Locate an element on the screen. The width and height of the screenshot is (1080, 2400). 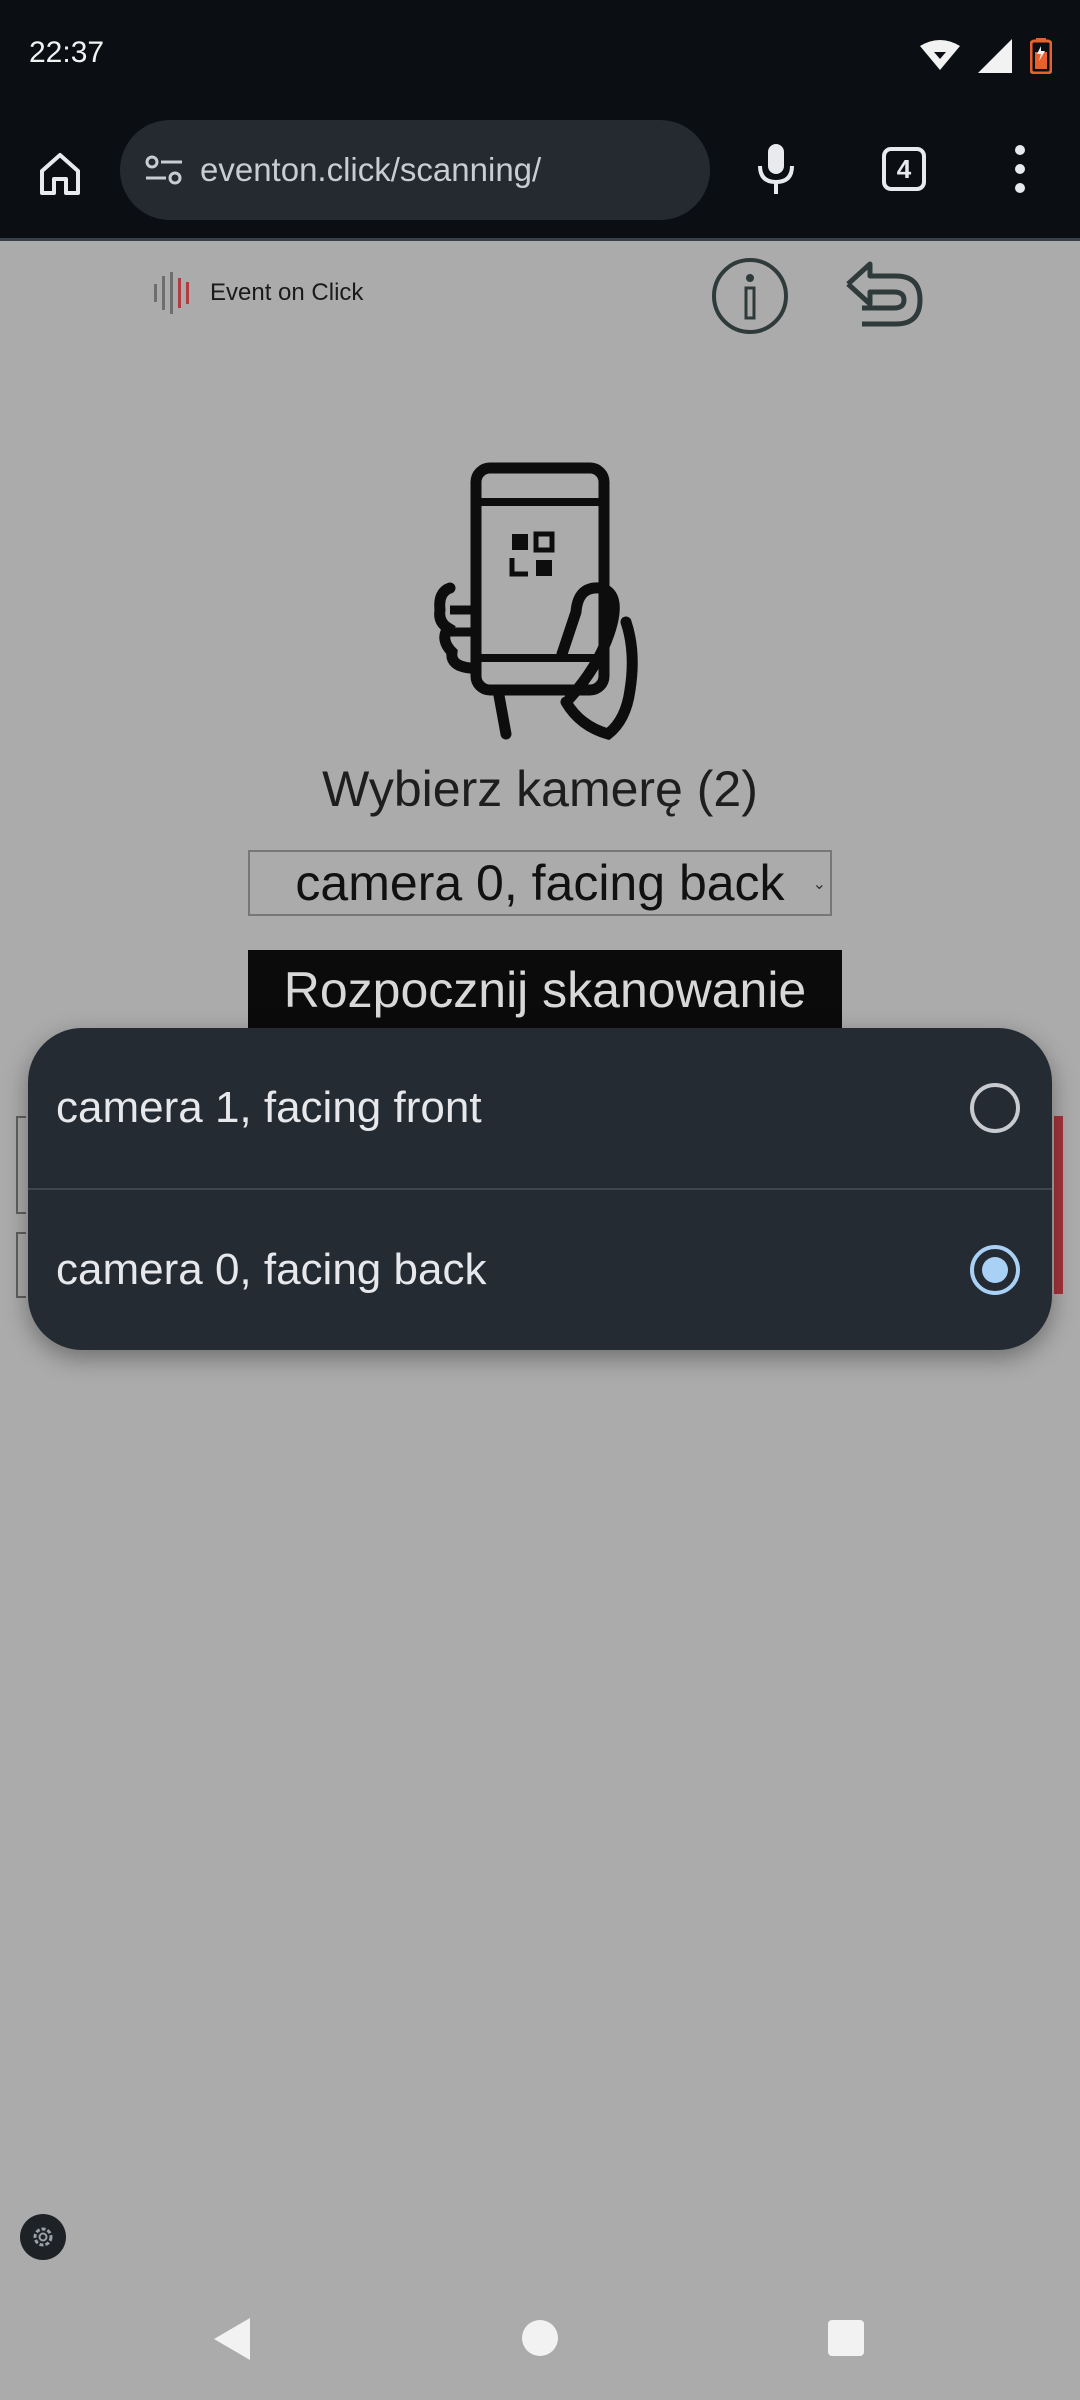
camera-select: camera 0, facing back ⌄ is located at coordinates (540, 883).